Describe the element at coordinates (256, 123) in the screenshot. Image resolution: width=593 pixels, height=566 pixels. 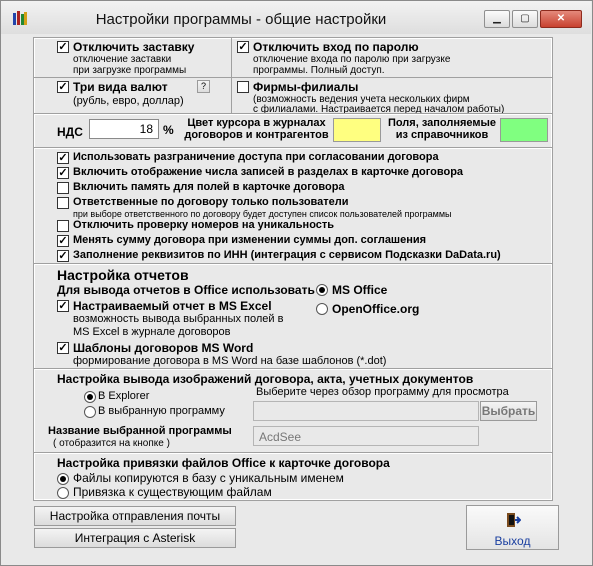
I see `cursor-color-label-line1: Цвет курсора в журналах` at that location.